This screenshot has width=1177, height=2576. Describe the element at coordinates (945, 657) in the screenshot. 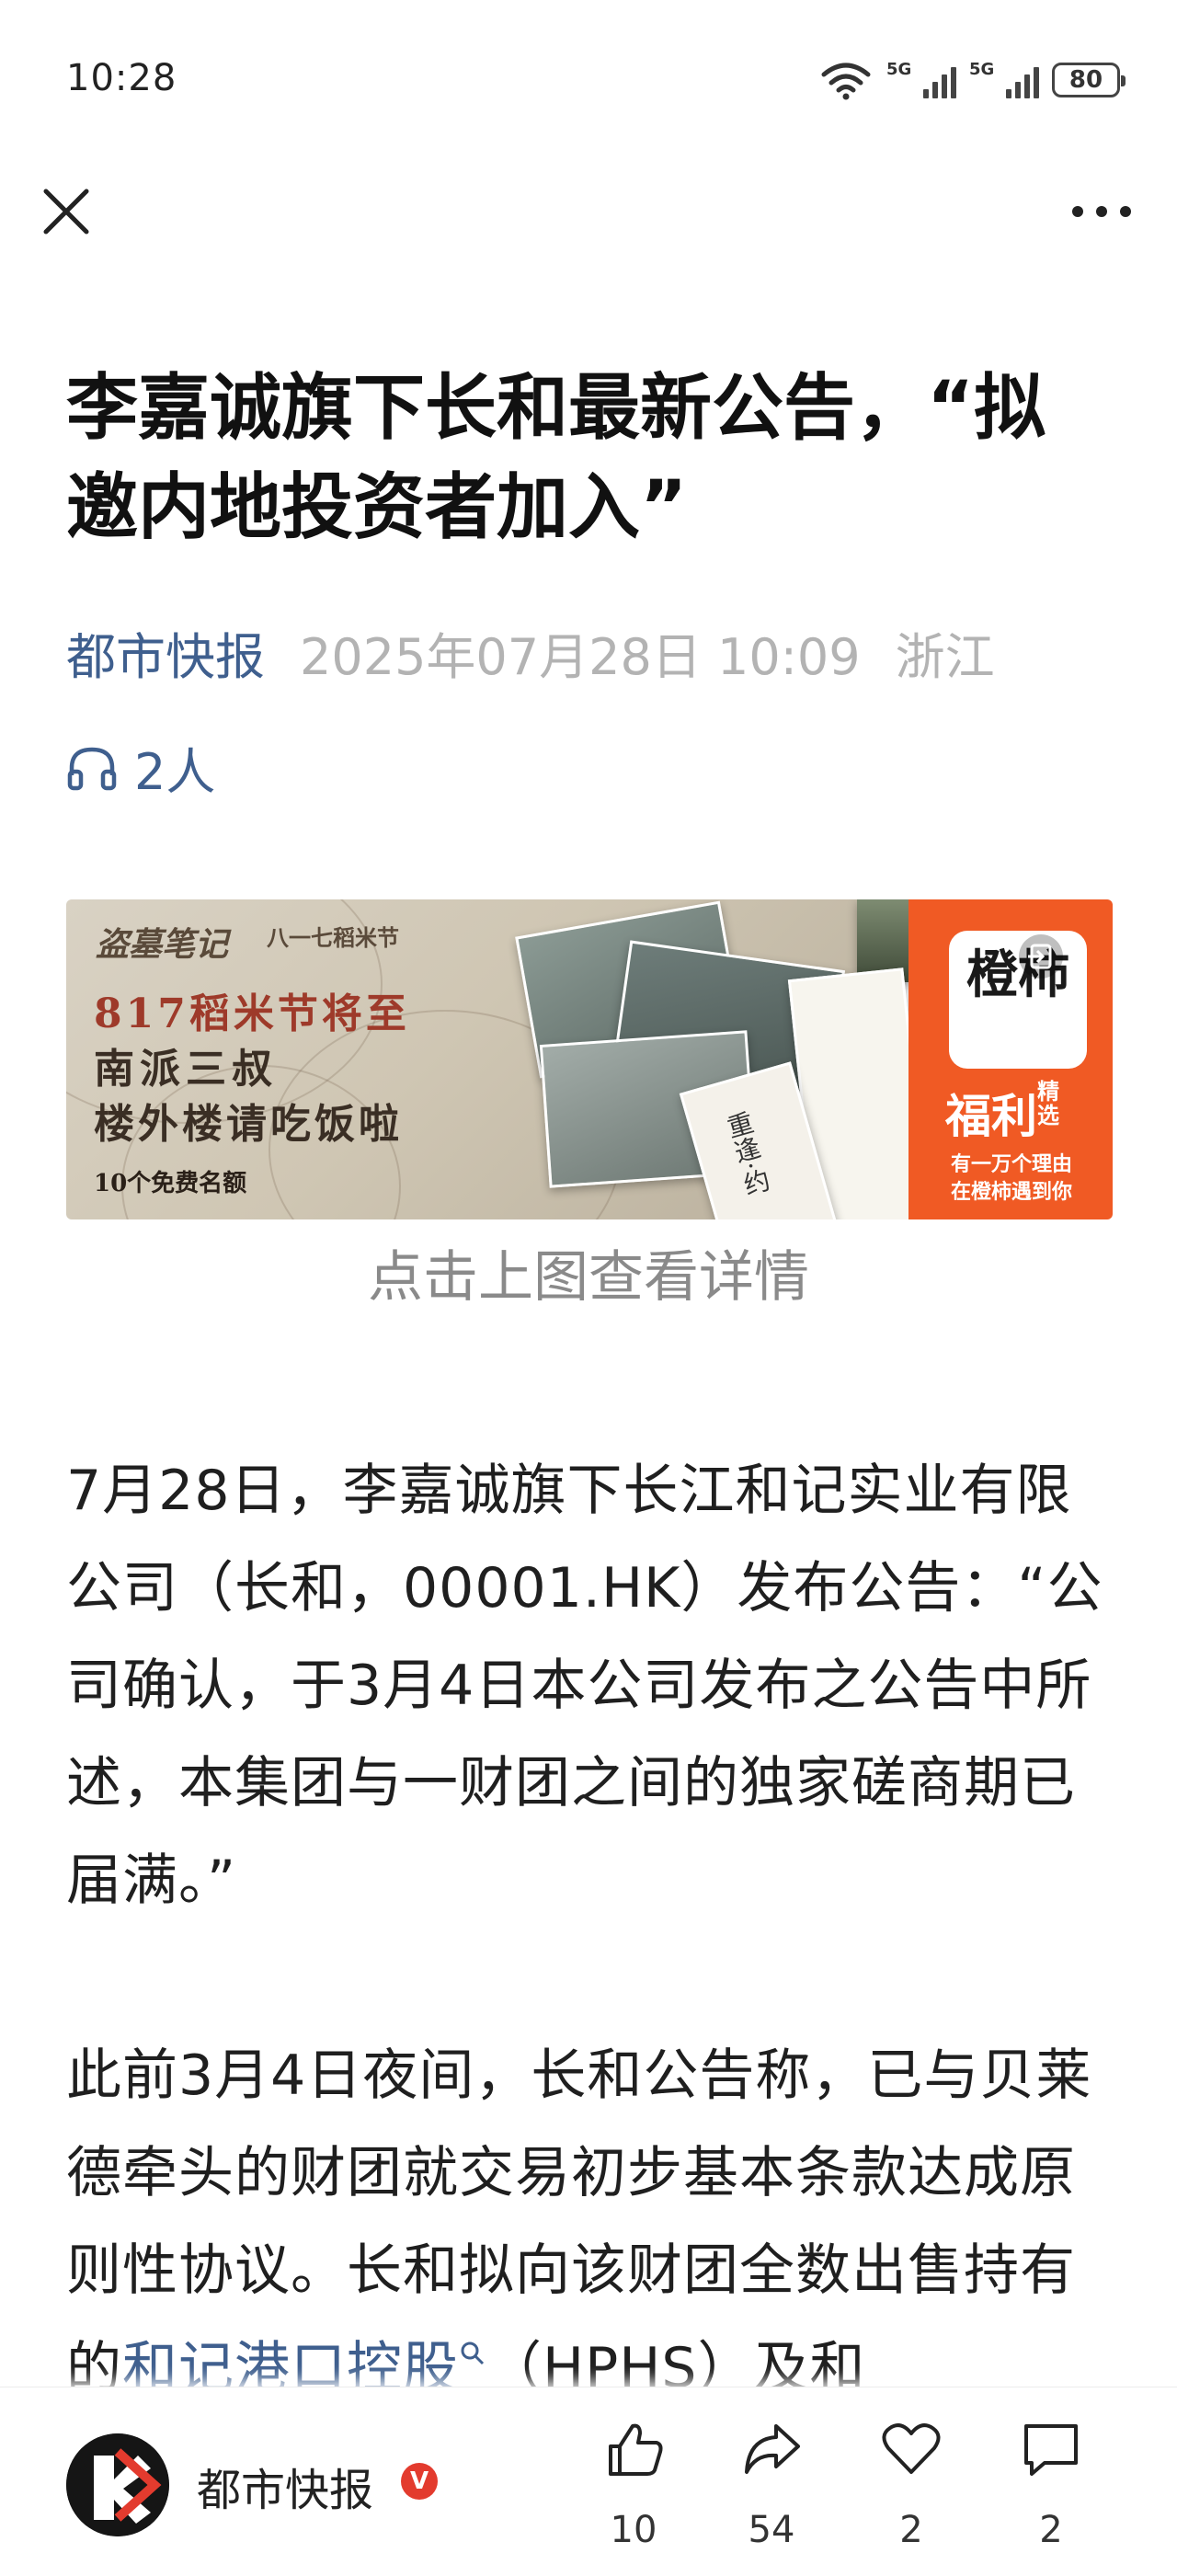

I see `publish-location: 浙江` at that location.